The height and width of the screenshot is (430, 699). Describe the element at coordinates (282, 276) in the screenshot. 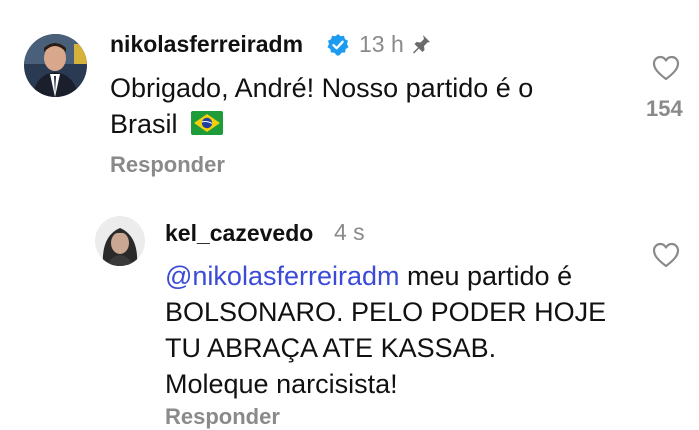

I see `mention-link: @nikolasferreiradm` at that location.